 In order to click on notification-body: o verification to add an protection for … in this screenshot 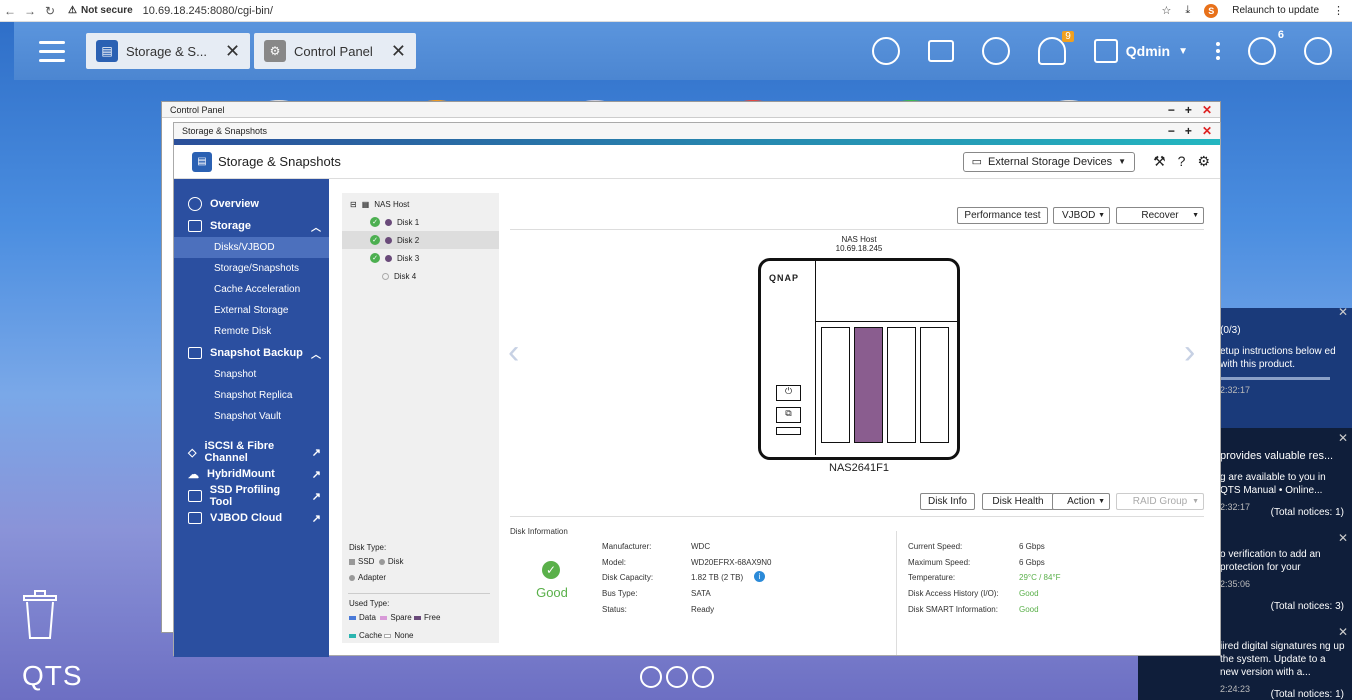, I will do `click(1270, 561)`.